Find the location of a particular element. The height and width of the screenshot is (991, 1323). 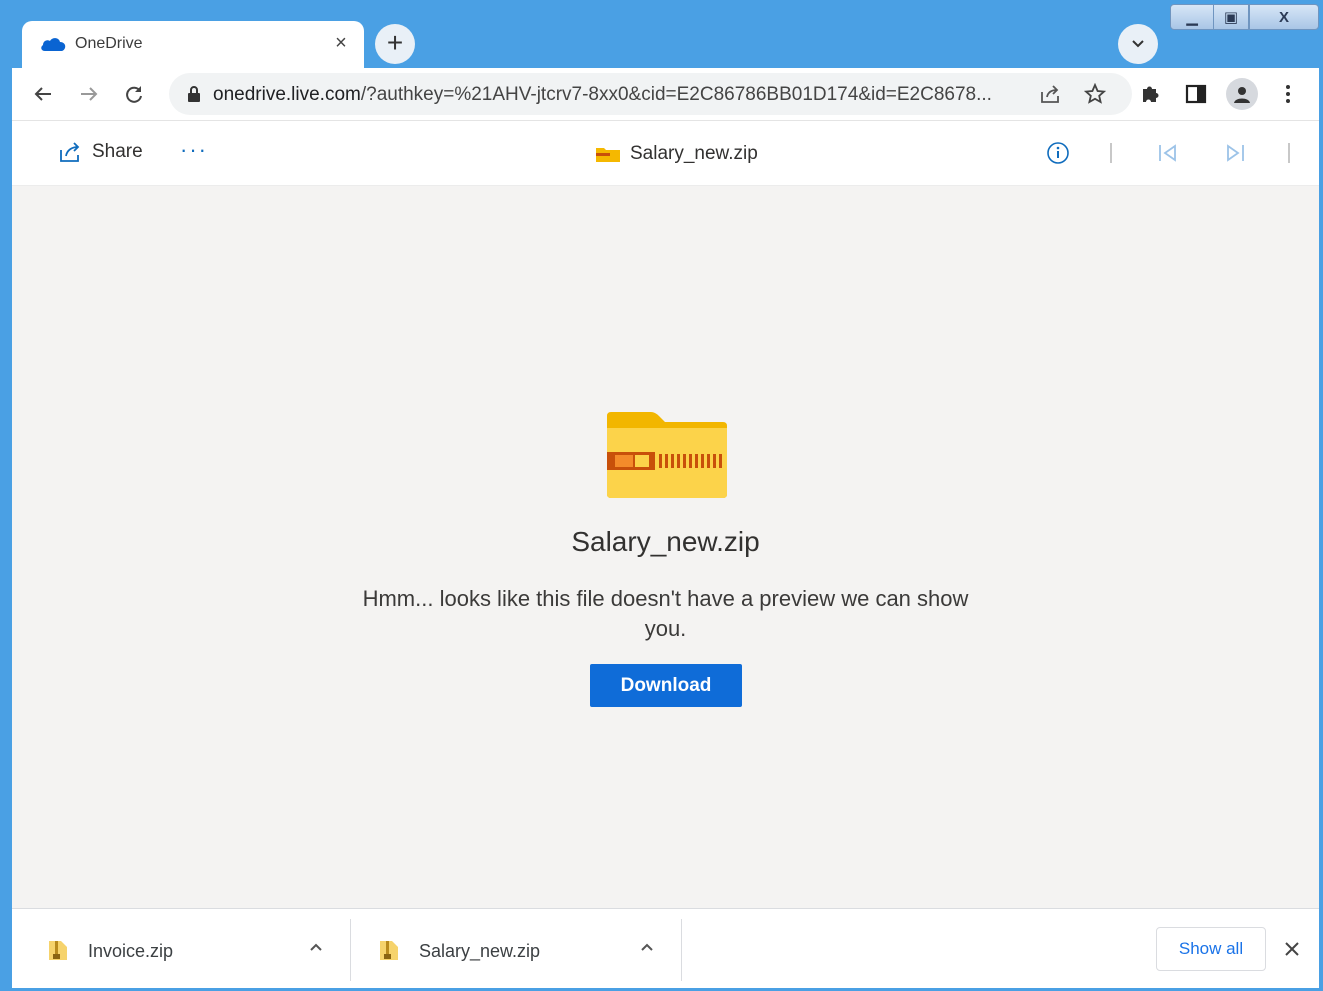

zip-folder-icon is located at coordinates (608, 155).